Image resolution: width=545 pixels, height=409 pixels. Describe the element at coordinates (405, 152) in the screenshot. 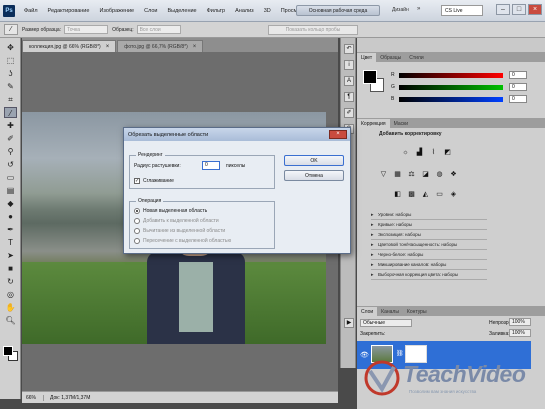

I see `brightness-contrast-icon: ☼` at that location.